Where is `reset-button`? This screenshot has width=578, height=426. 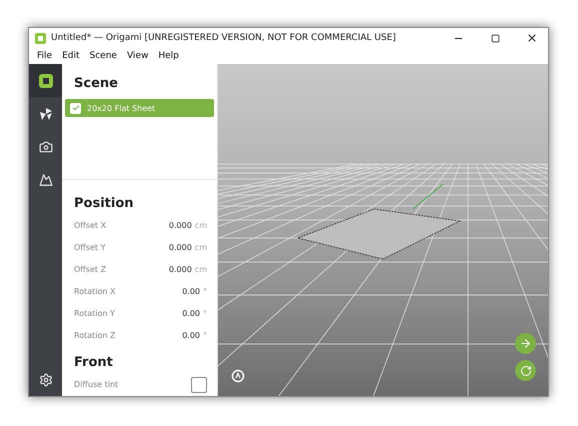
reset-button is located at coordinates (525, 370).